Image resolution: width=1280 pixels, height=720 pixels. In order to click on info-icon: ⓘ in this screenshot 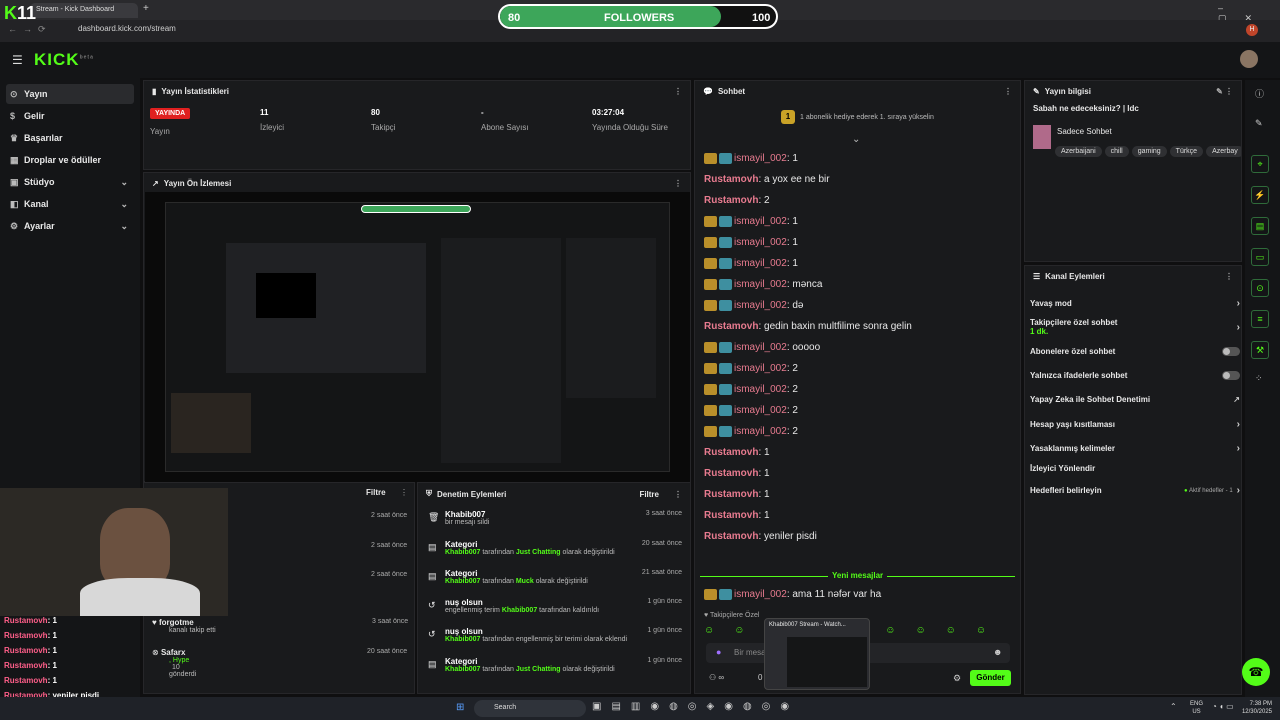, I will do `click(1259, 93)`.